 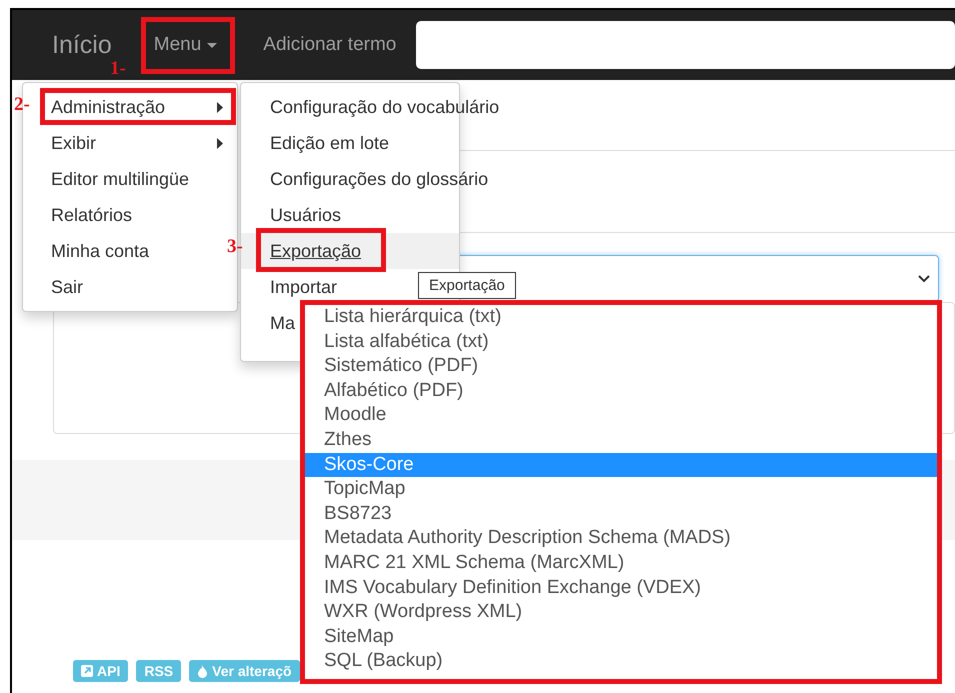 I want to click on format-option: IMS Vocabulary Definition Exchange (VDEX), so click(x=621, y=588).